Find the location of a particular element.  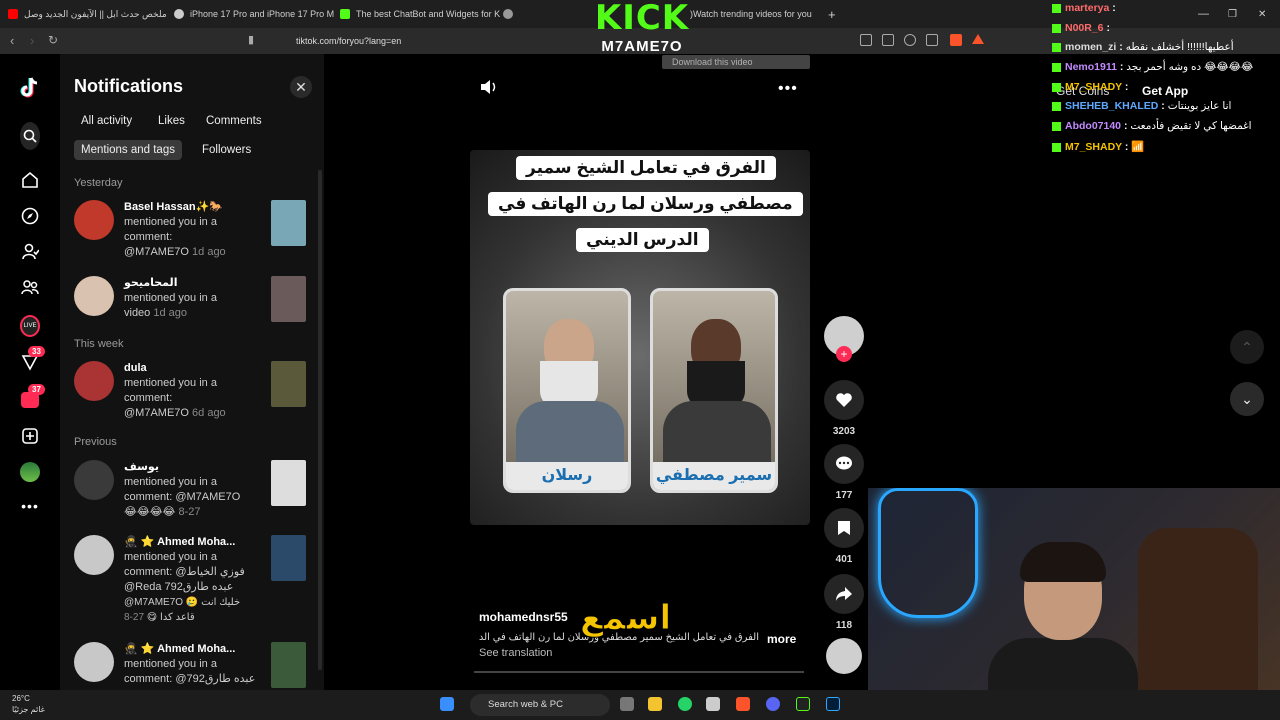

live-icon: LIVE is located at coordinates (30, 326).